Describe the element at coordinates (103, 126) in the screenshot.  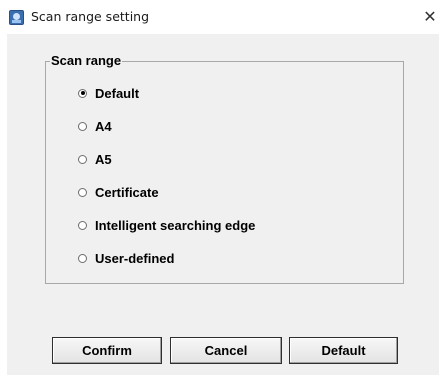
I see `radio-label: A4` at that location.